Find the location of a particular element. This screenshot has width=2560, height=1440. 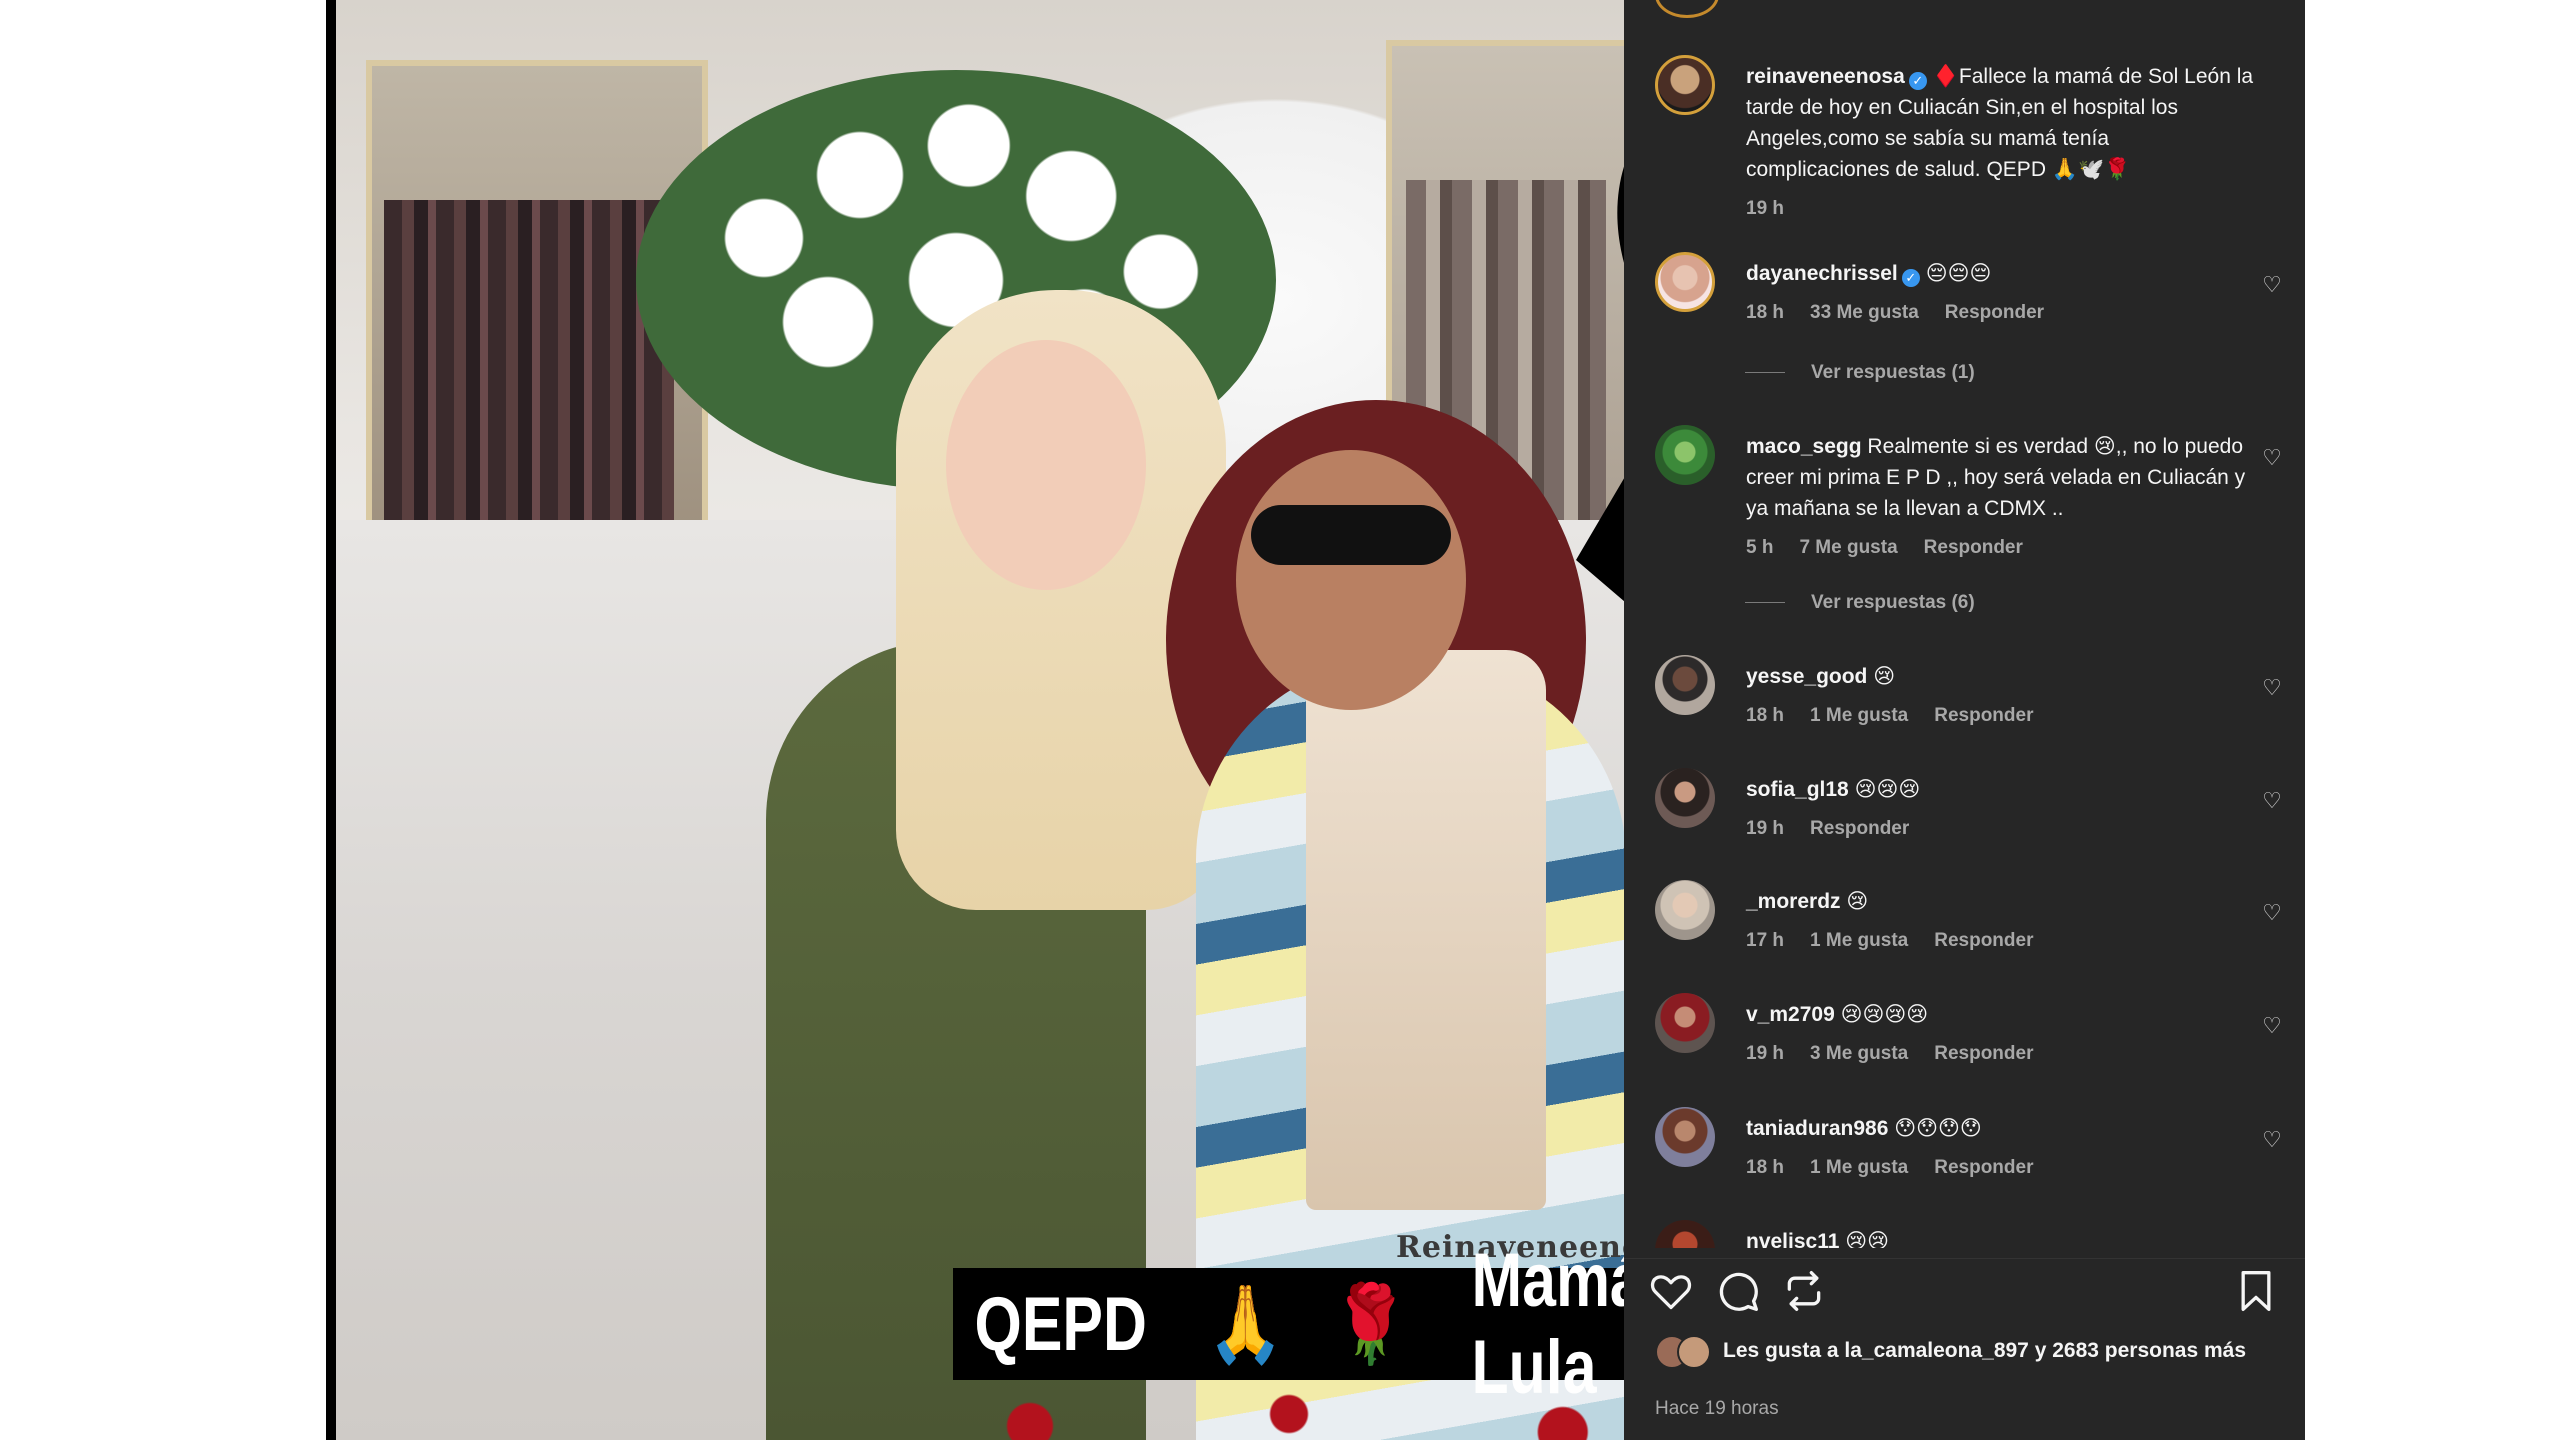

comment-username: dayanechrissel is located at coordinates (1822, 273).